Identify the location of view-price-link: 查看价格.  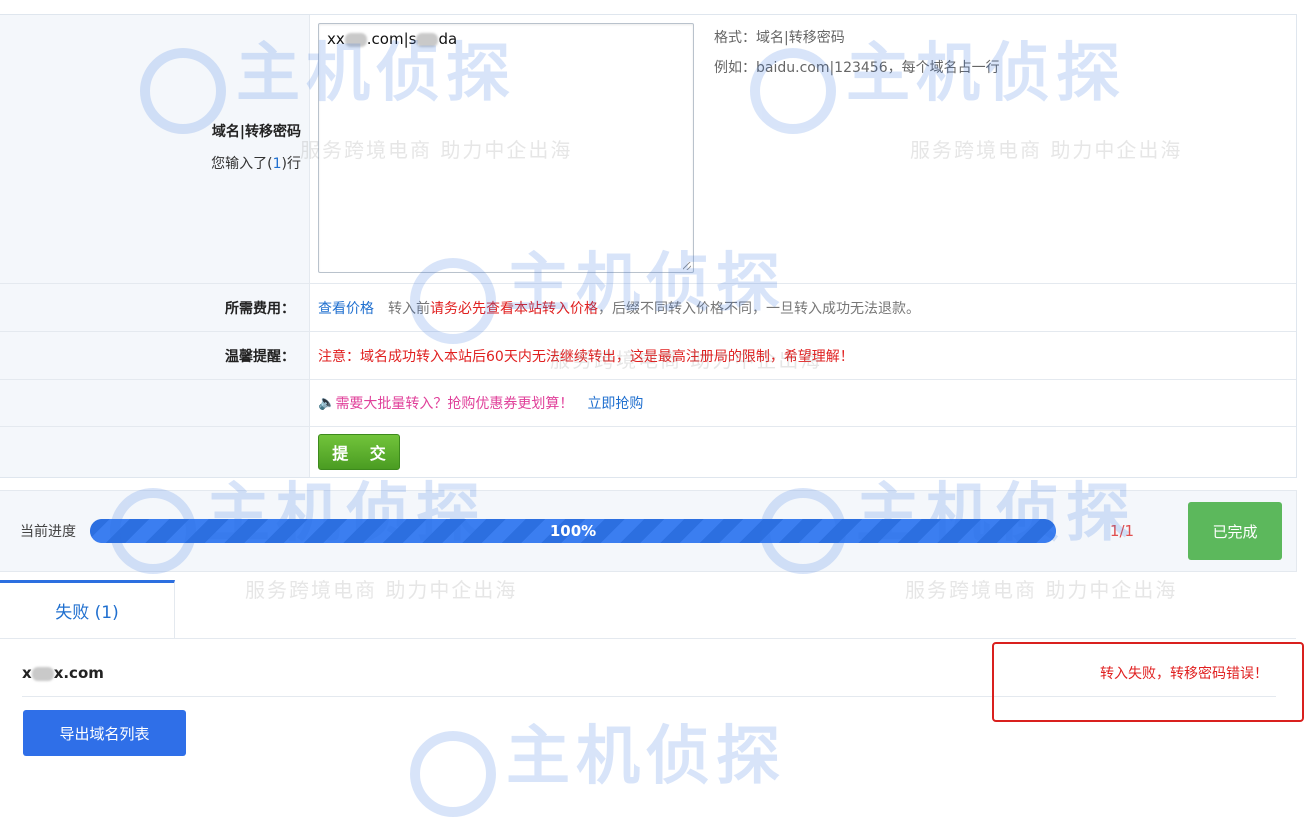
(346, 308).